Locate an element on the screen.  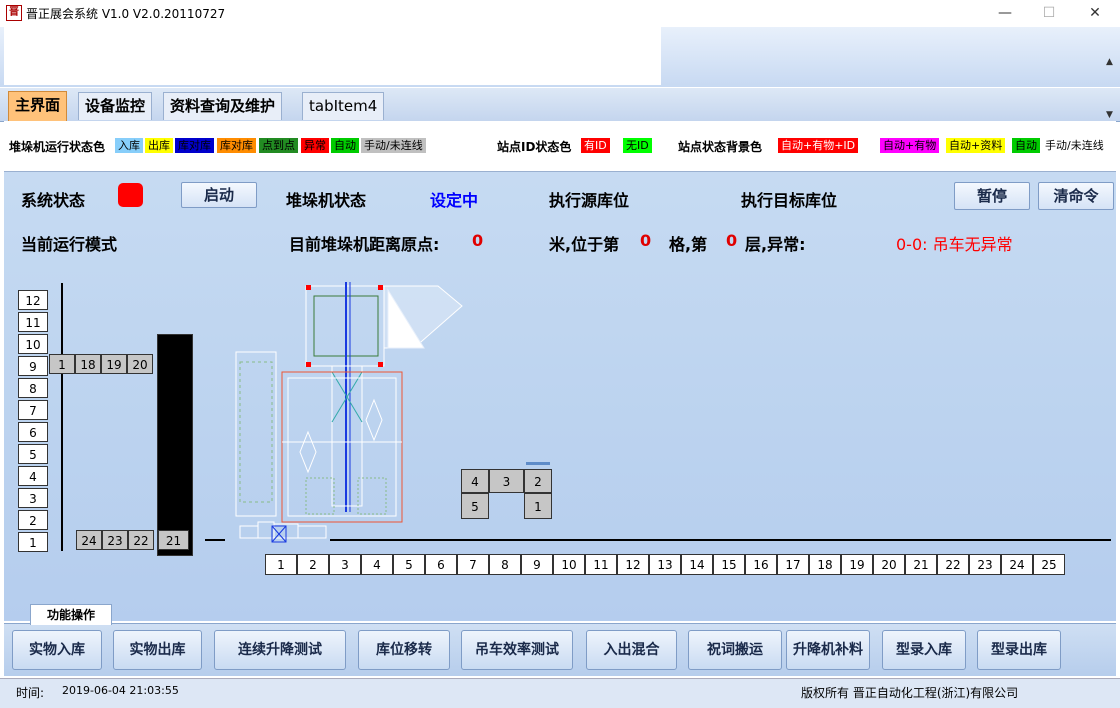
rack-cell: 4 is located at coordinates (33, 476).